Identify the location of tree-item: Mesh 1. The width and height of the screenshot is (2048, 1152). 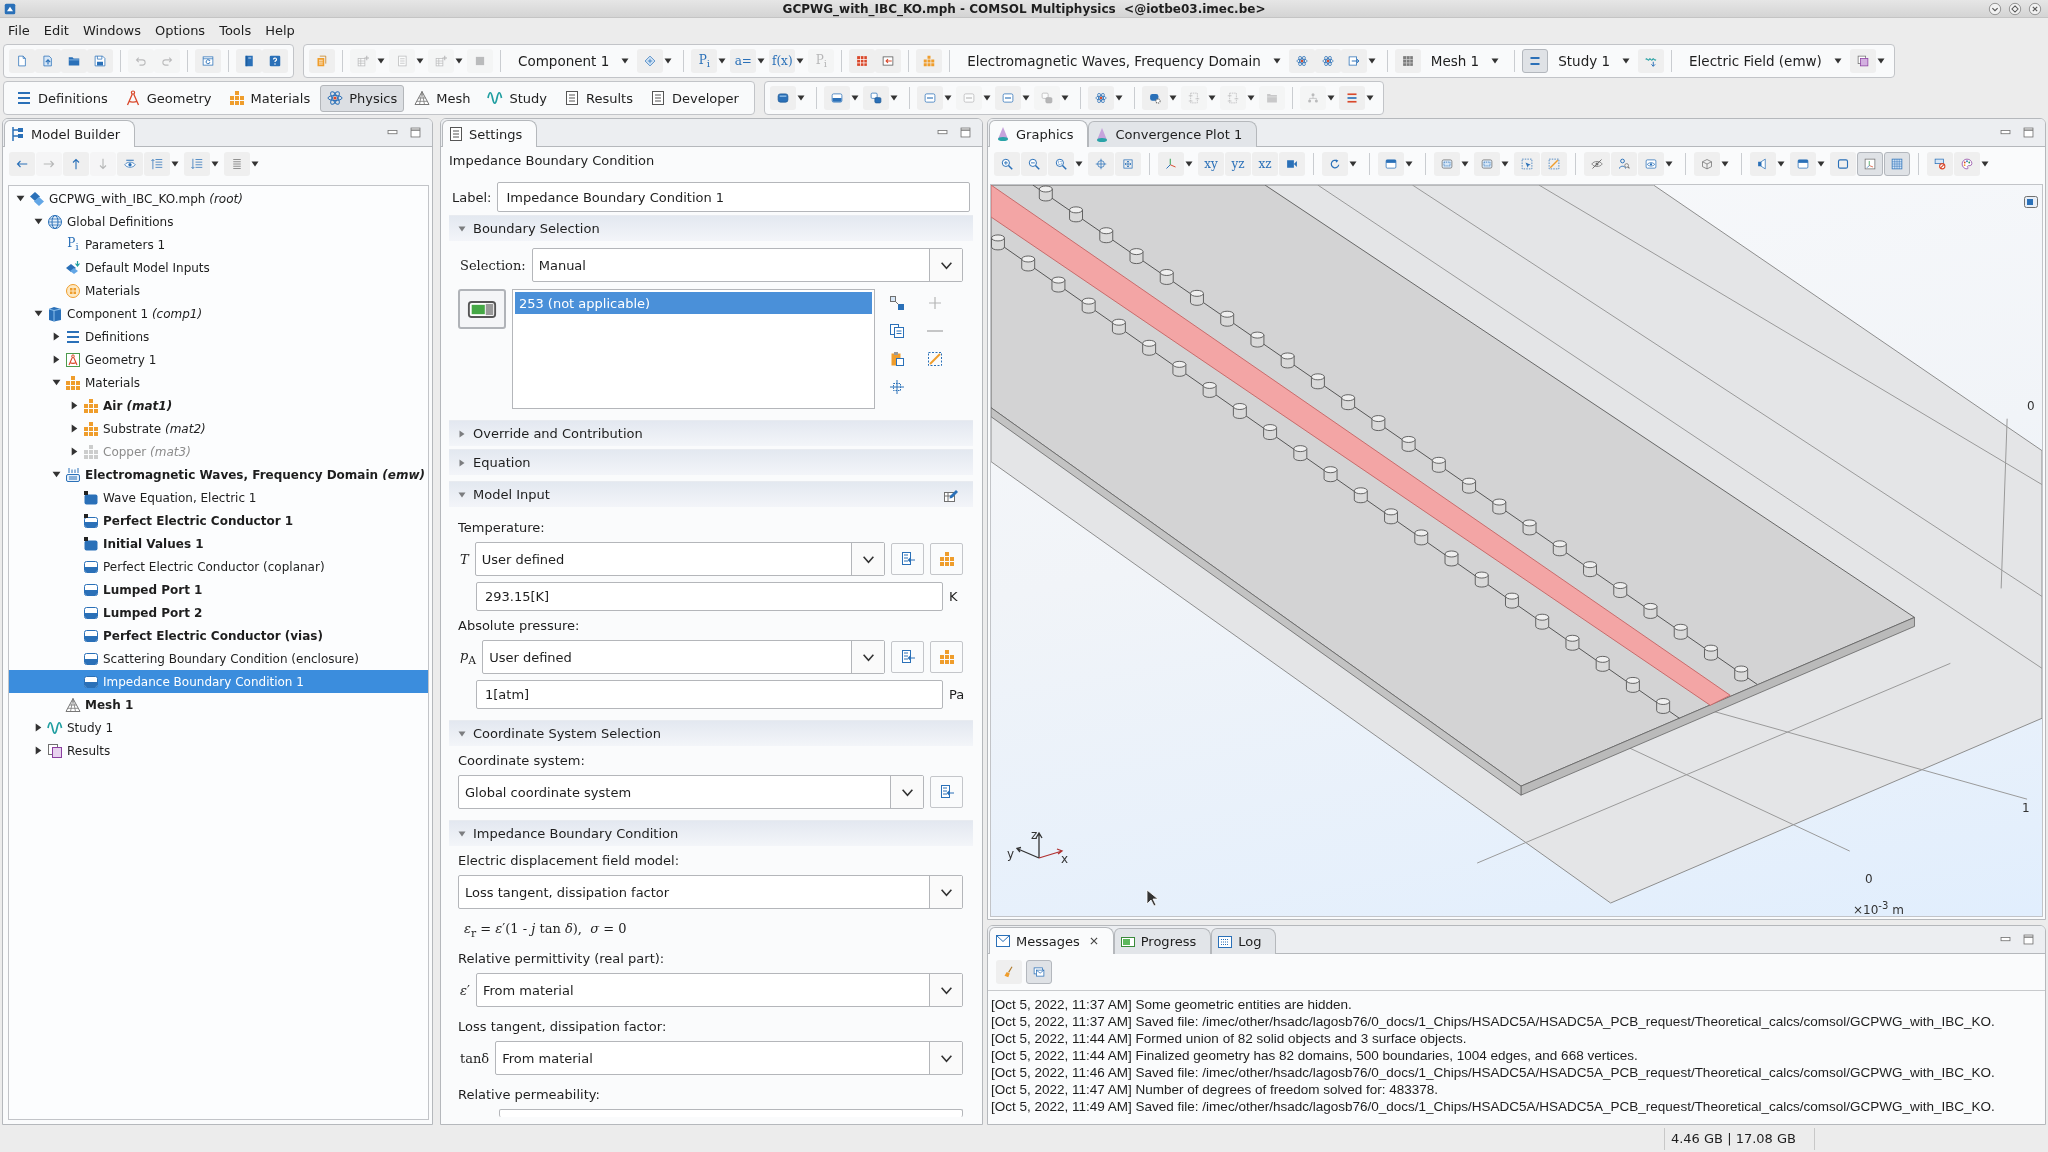
(218, 704).